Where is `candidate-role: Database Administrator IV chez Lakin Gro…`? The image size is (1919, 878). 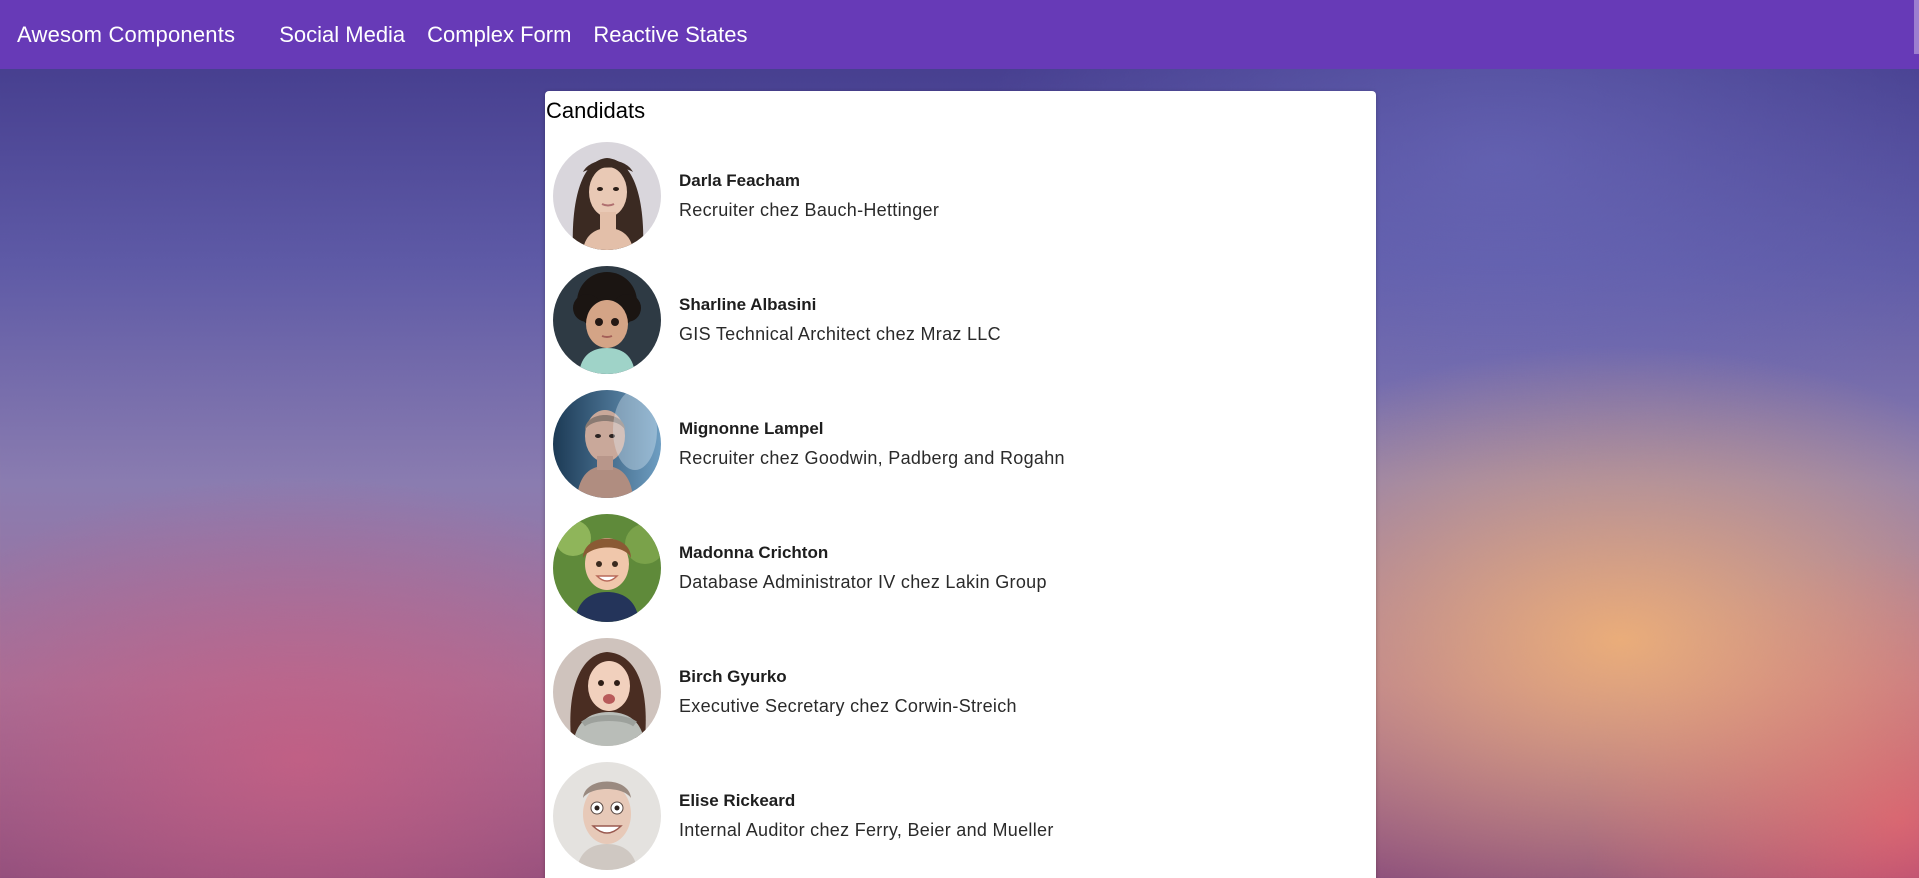 candidate-role: Database Administrator IV chez Lakin Gro… is located at coordinates (863, 582).